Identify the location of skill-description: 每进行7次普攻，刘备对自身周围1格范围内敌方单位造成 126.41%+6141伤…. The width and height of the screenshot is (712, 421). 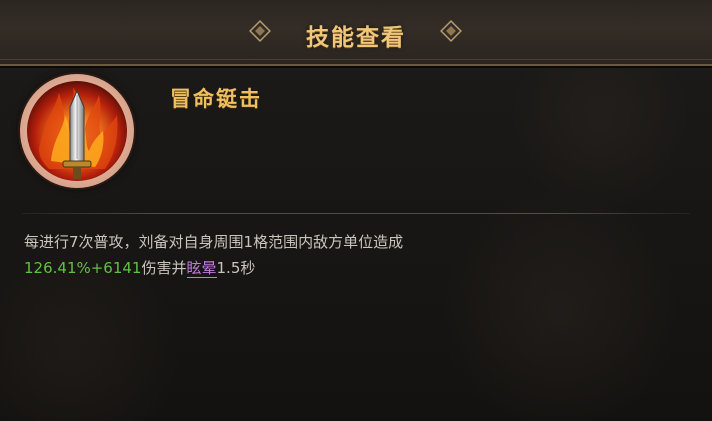
(354, 255).